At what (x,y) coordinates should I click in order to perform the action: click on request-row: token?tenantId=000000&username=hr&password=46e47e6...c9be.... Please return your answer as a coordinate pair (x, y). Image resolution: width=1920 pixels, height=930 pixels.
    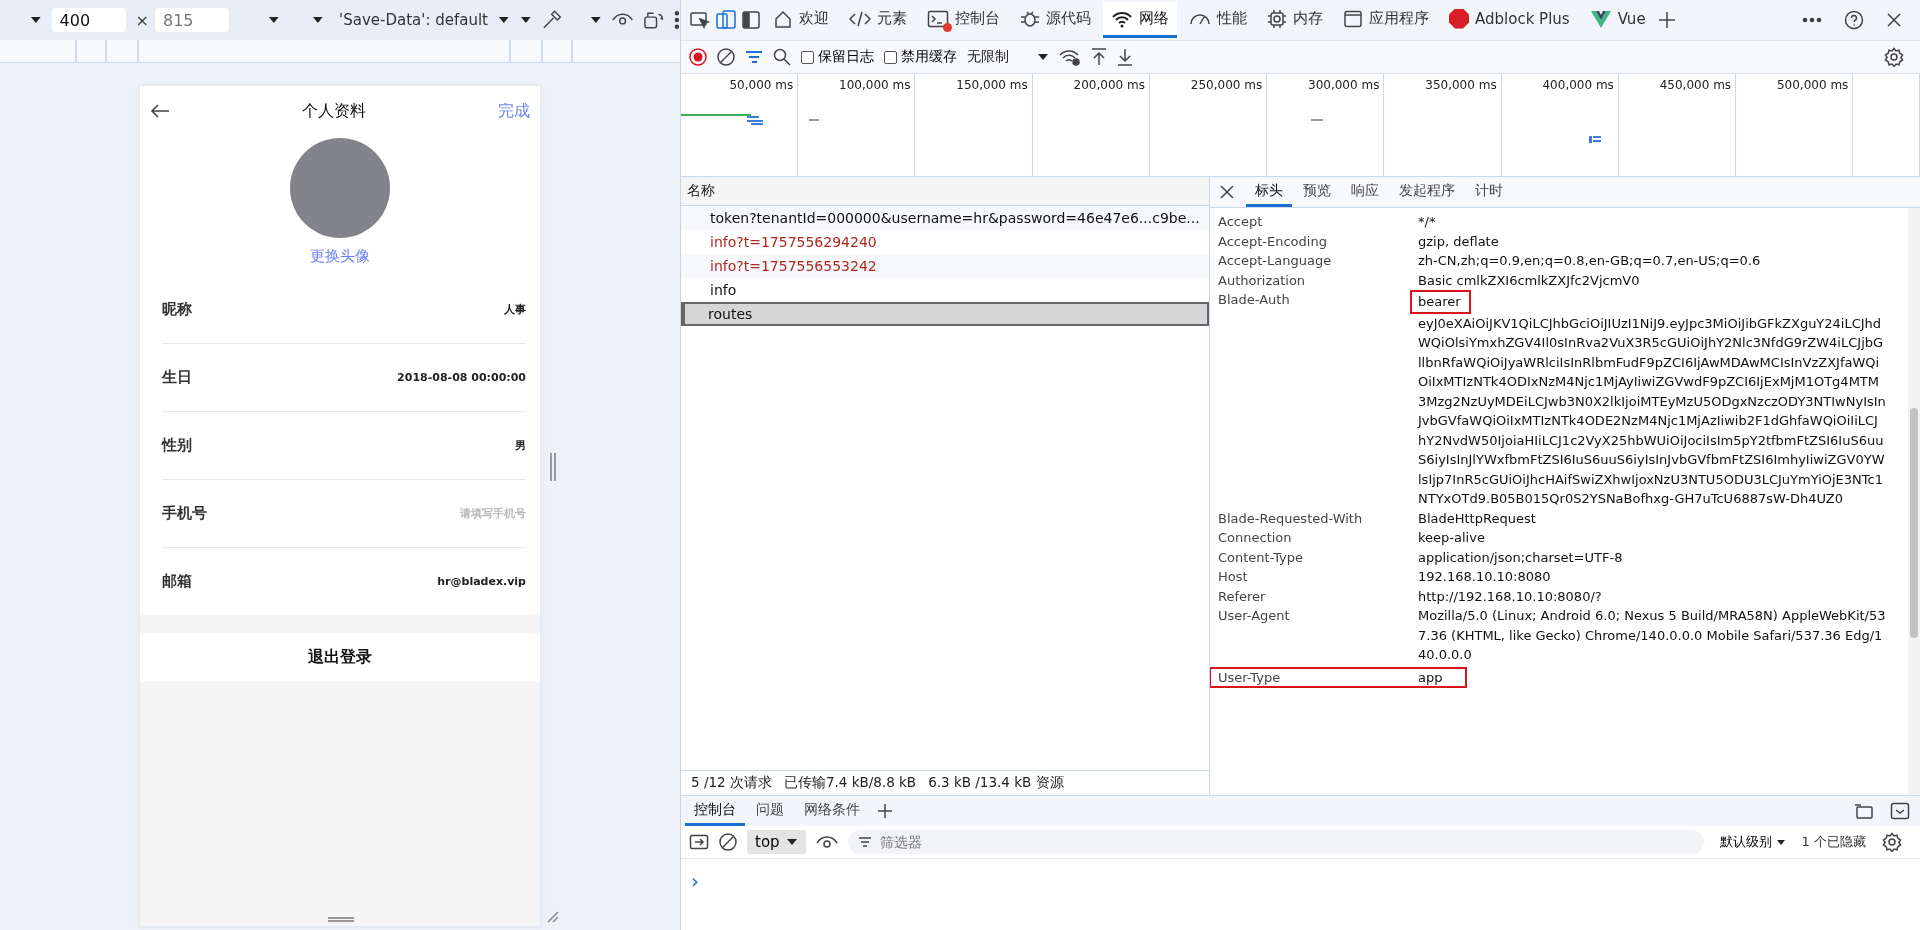
    Looking at the image, I should click on (945, 218).